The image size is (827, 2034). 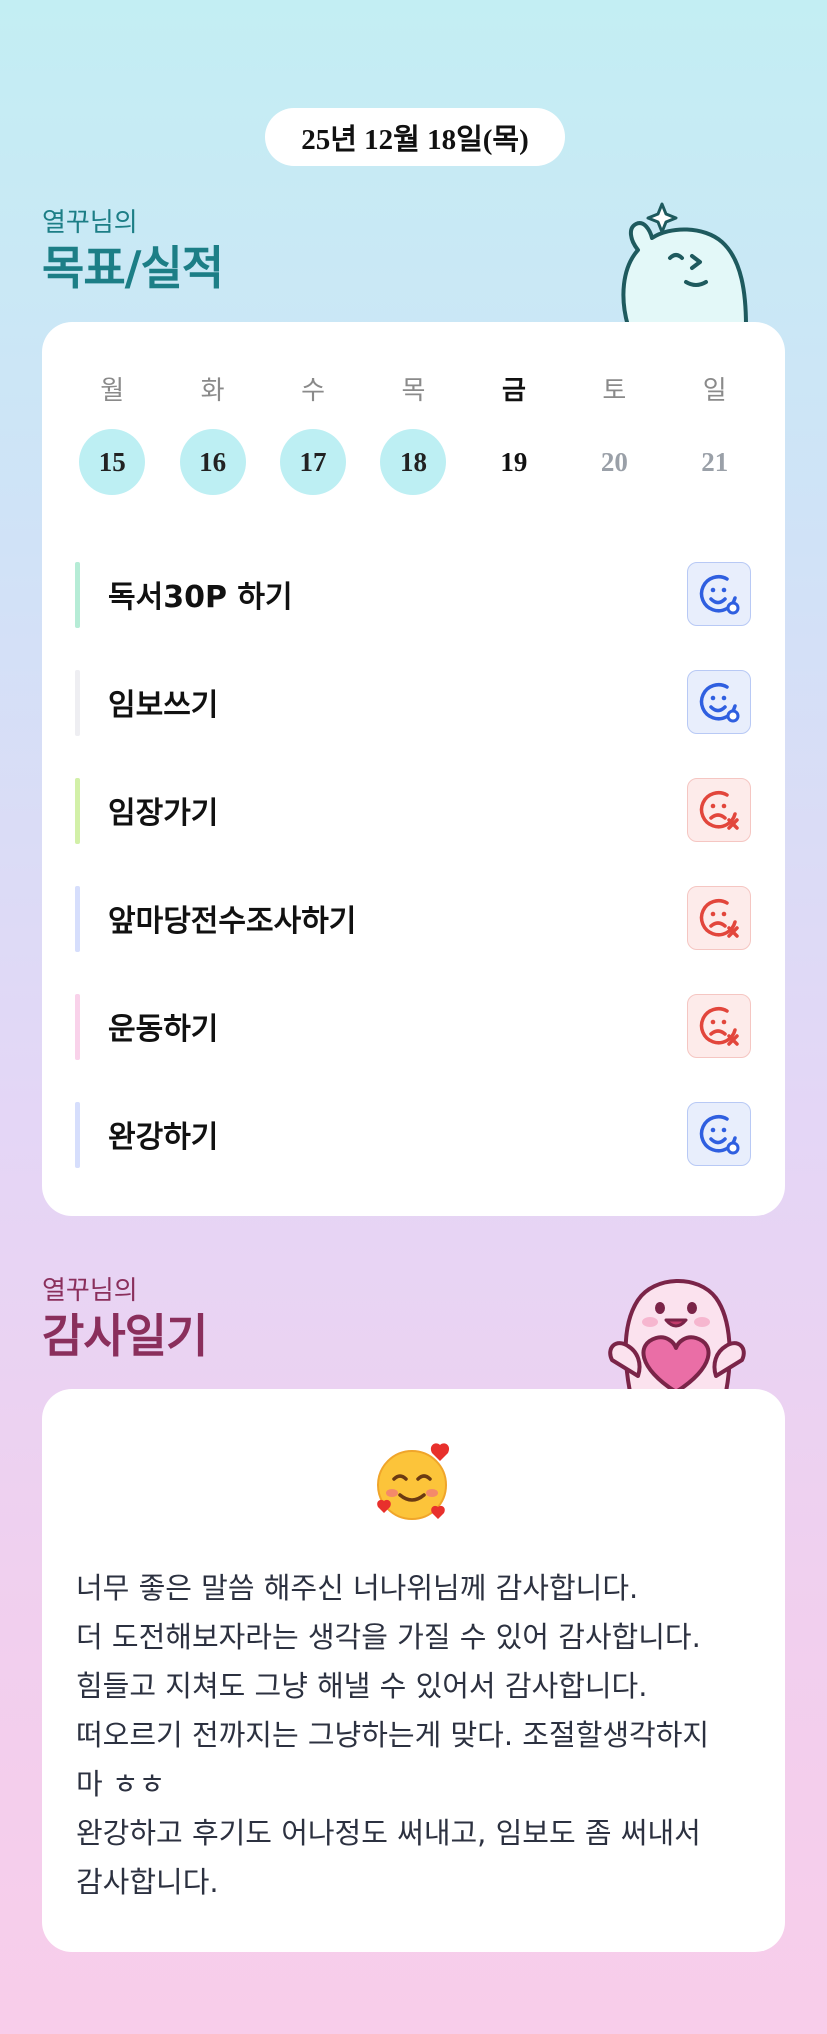 I want to click on goal-label: 앞마당전수조사하기, so click(x=232, y=921).